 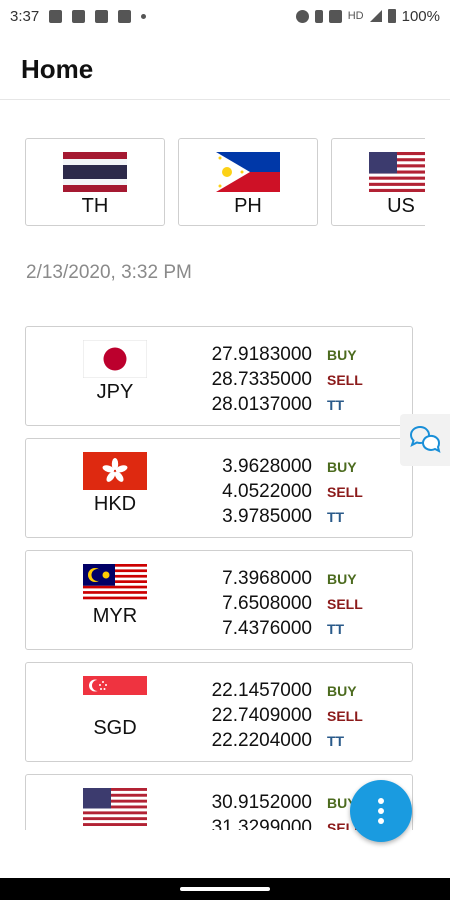 What do you see at coordinates (225, 16) in the screenshot?
I see `status-bar: 3:37 HD 100%` at bounding box center [225, 16].